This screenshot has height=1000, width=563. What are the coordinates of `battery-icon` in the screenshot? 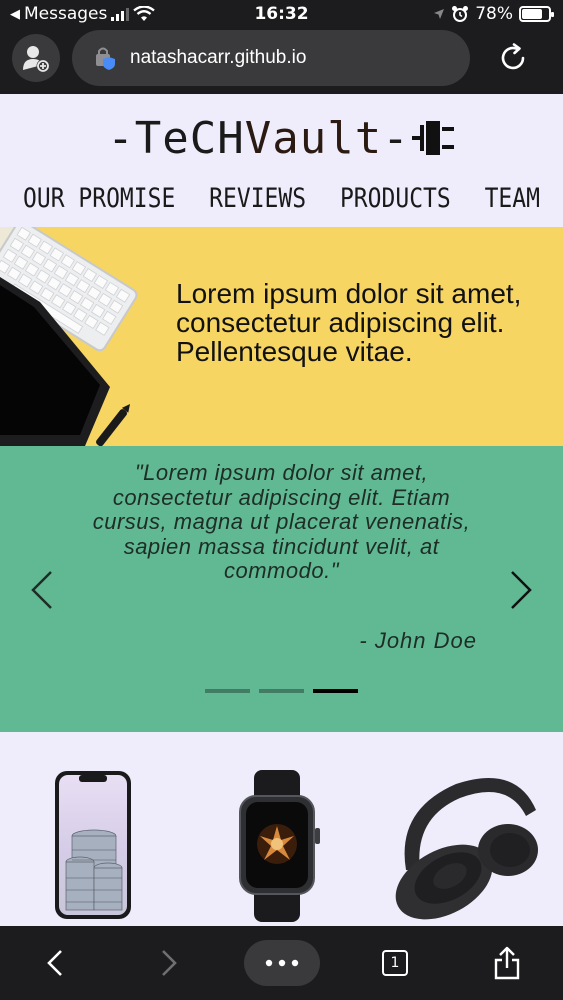 It's located at (536, 14).